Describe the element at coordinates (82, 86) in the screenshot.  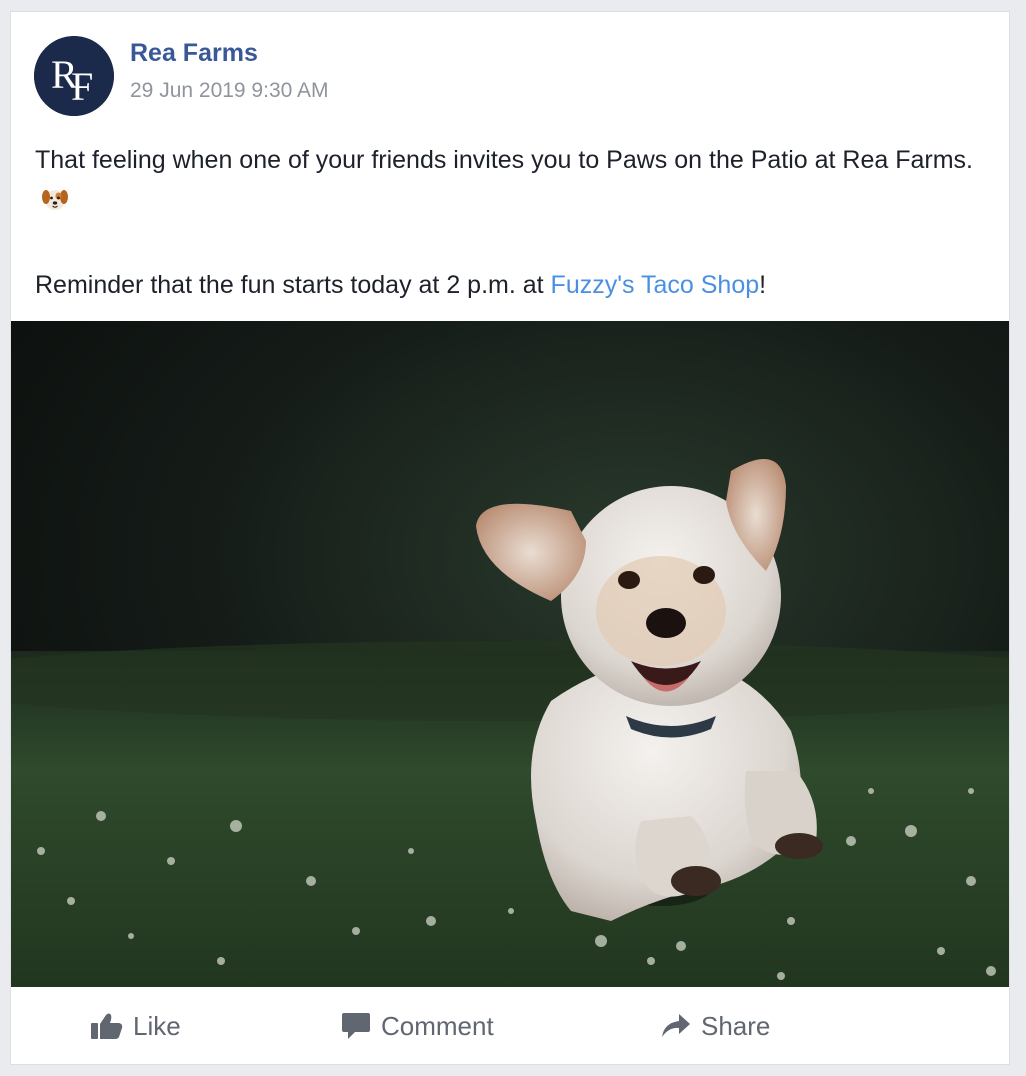
I see `svg-text: F` at that location.